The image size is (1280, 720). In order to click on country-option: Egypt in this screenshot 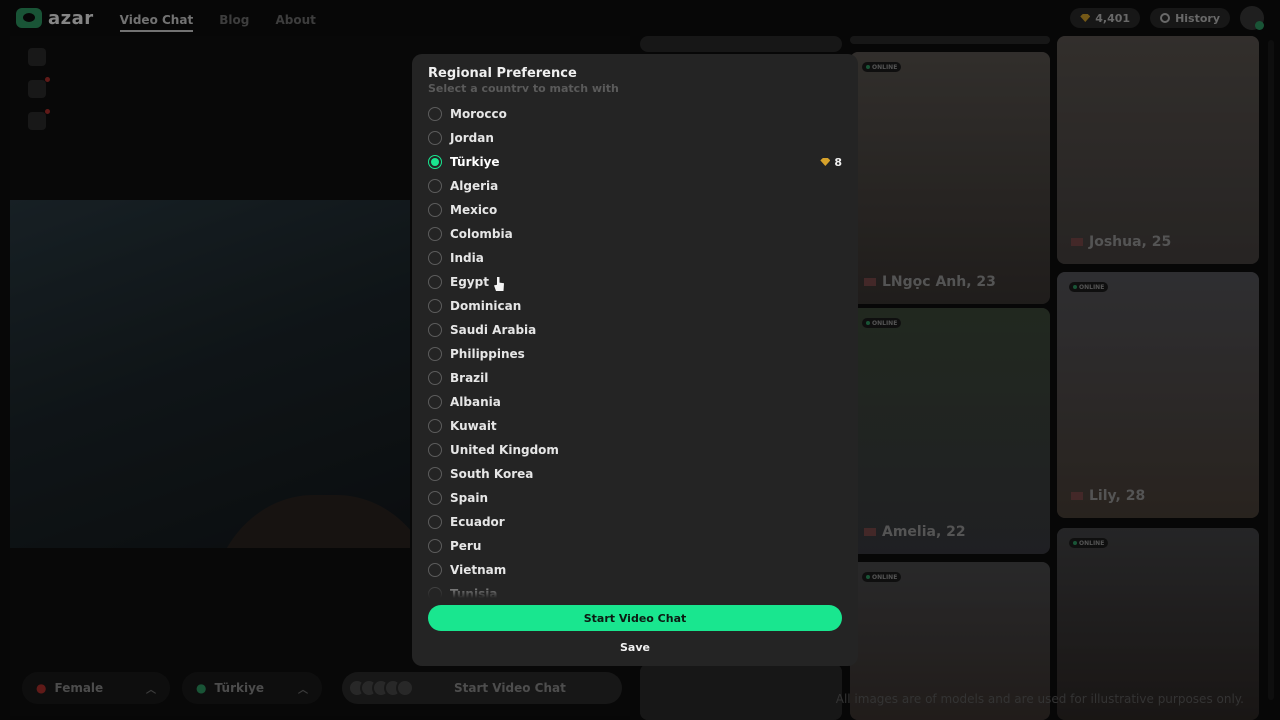, I will do `click(635, 282)`.